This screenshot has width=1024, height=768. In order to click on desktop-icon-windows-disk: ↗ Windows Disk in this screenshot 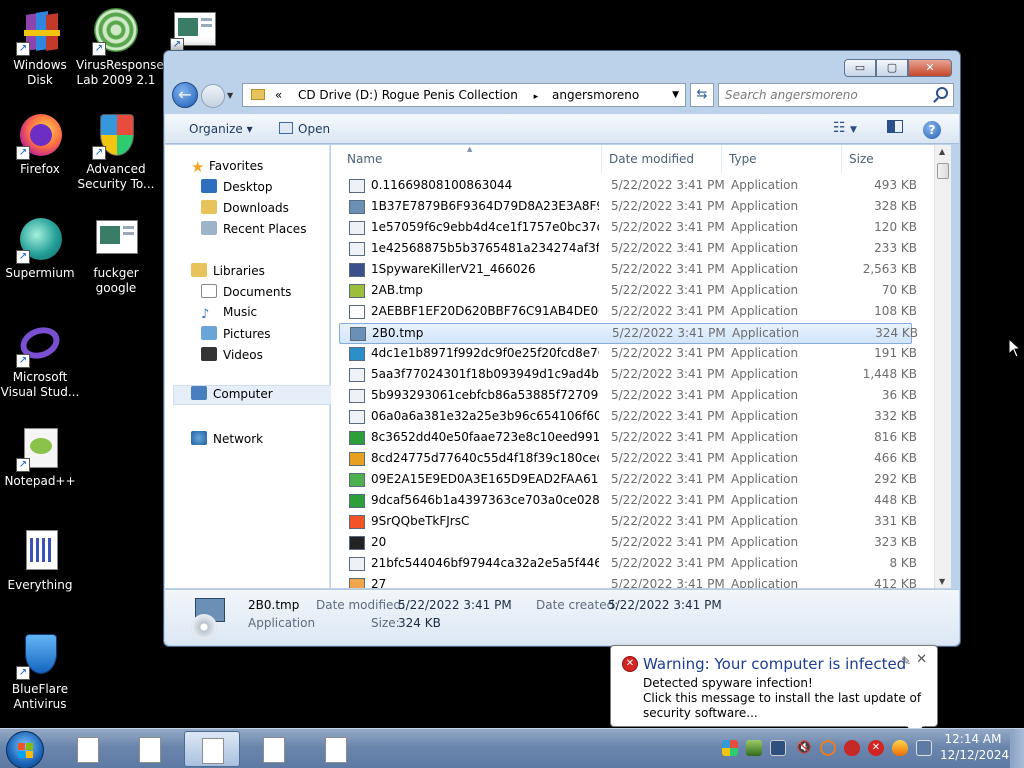, I will do `click(40, 48)`.